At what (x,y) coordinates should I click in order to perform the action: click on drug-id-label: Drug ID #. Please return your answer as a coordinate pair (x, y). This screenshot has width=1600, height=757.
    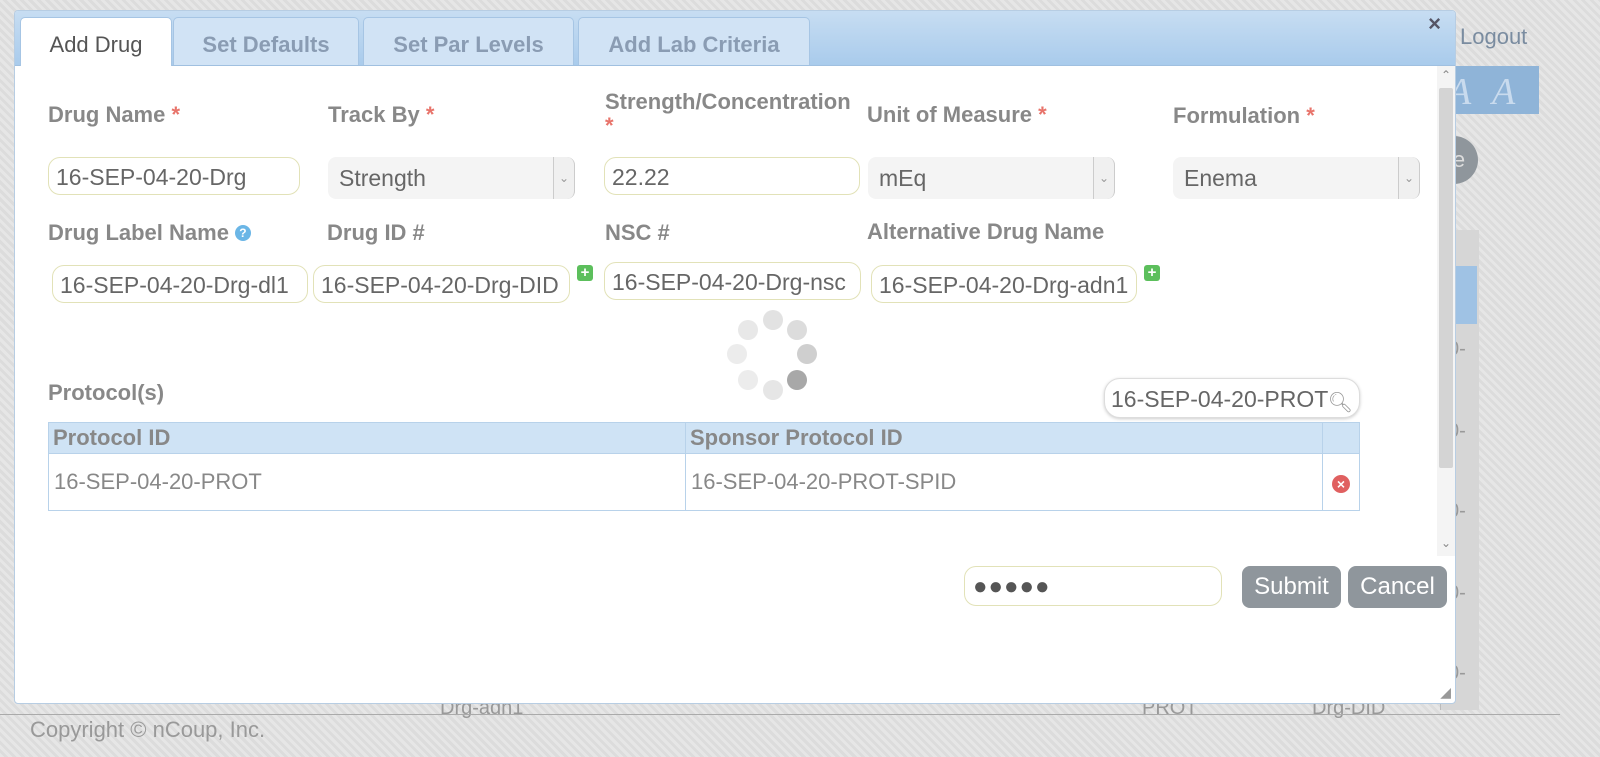
    Looking at the image, I should click on (376, 232).